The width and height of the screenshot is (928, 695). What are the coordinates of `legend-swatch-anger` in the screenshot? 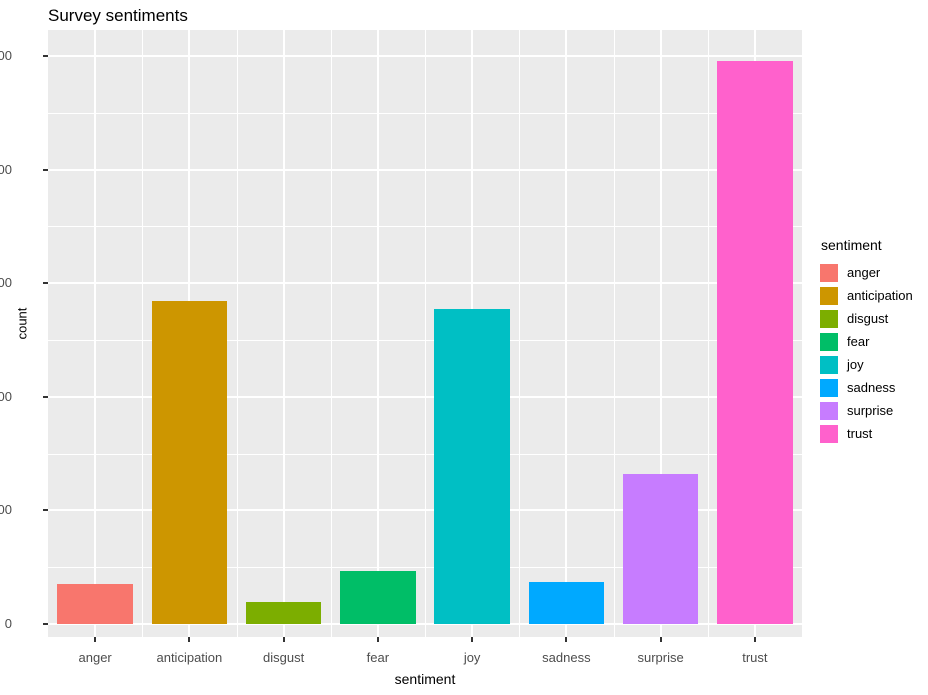 It's located at (829, 272).